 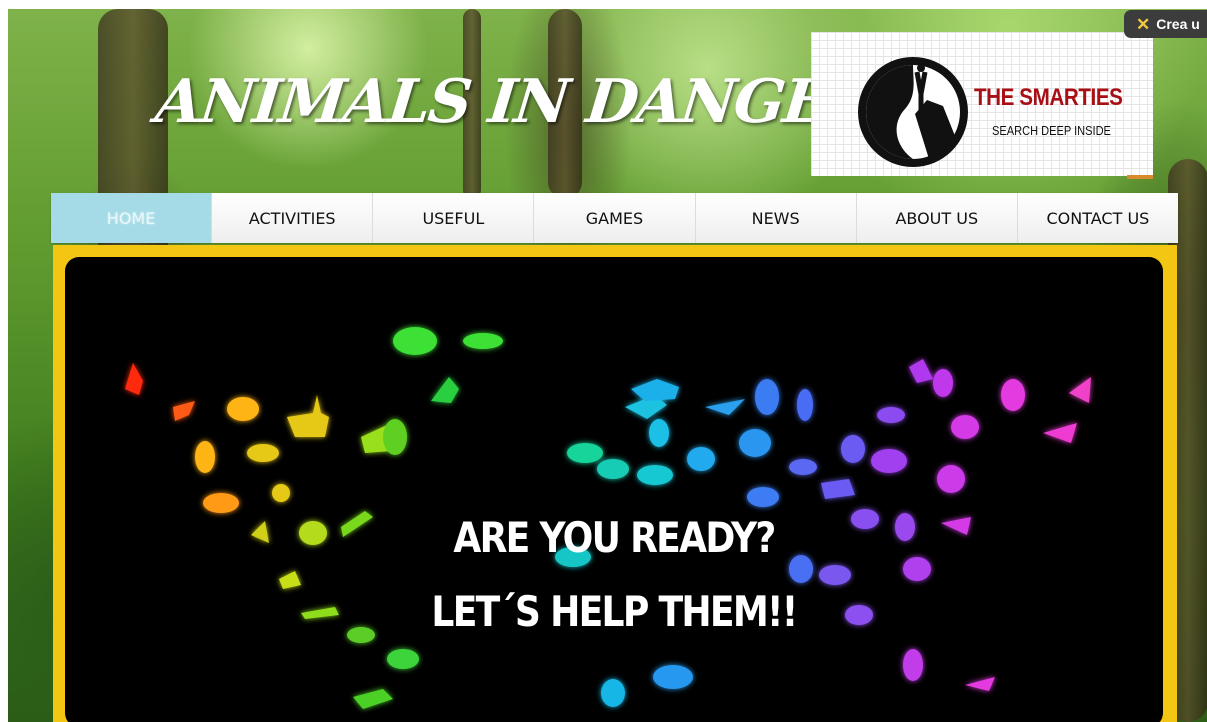 I want to click on create-site-badge: ✕ Crea u, so click(x=1165, y=24).